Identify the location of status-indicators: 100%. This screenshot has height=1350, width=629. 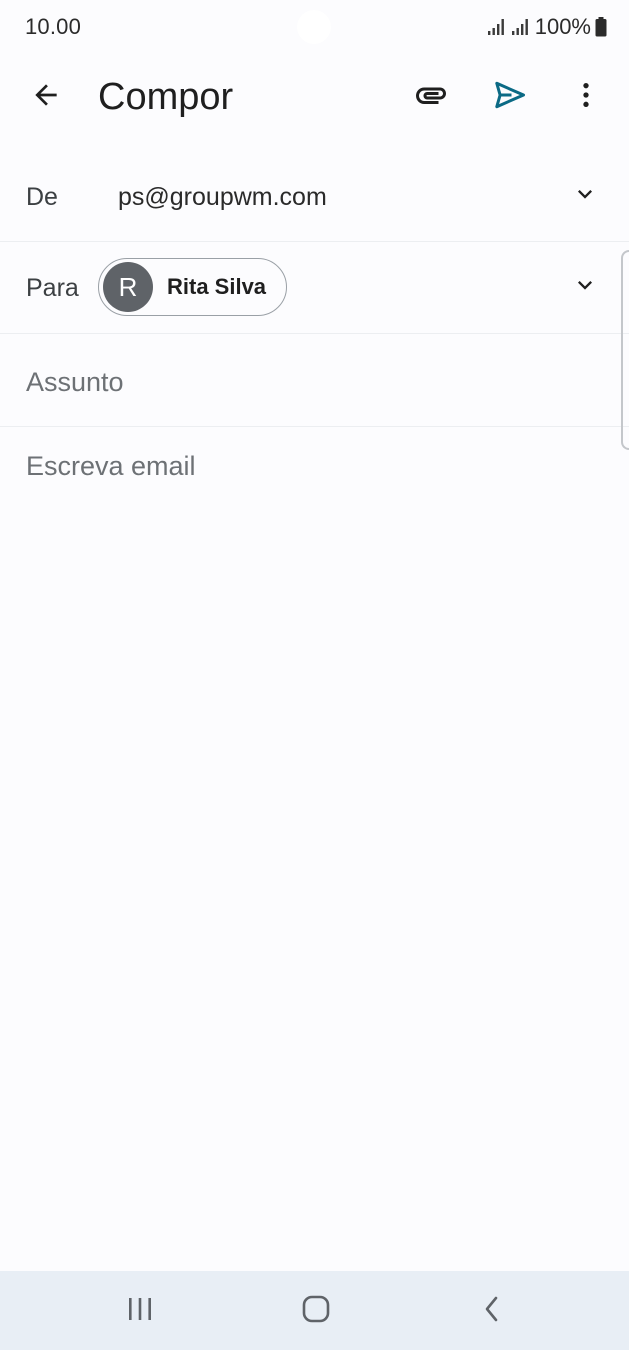
(547, 27).